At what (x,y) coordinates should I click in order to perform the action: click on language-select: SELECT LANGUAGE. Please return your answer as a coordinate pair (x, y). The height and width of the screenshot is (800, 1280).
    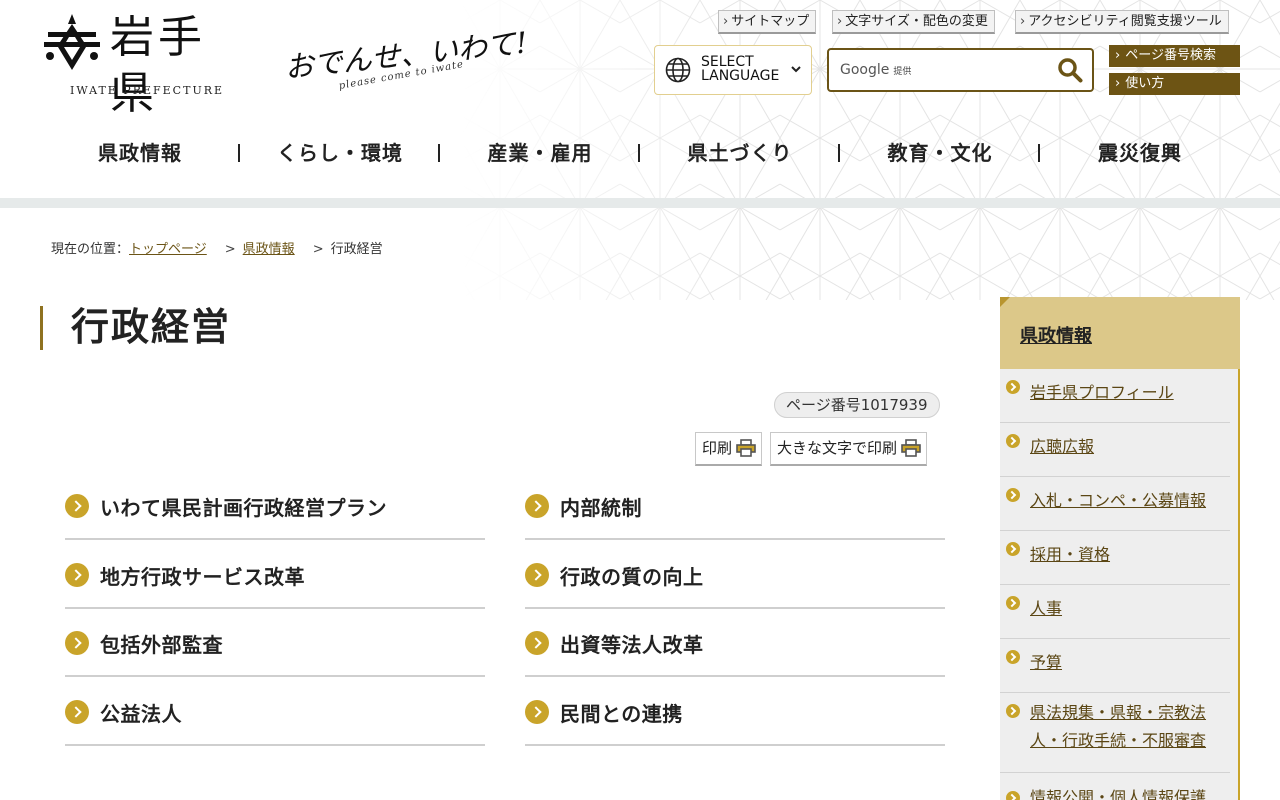
    Looking at the image, I should click on (733, 70).